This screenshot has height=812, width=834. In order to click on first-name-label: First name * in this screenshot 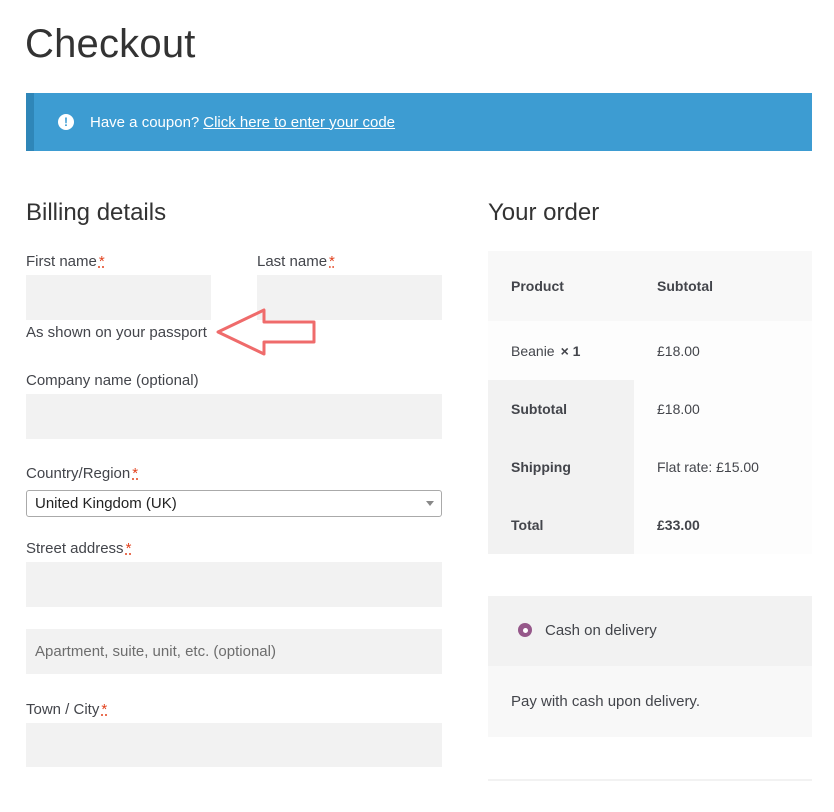, I will do `click(65, 261)`.